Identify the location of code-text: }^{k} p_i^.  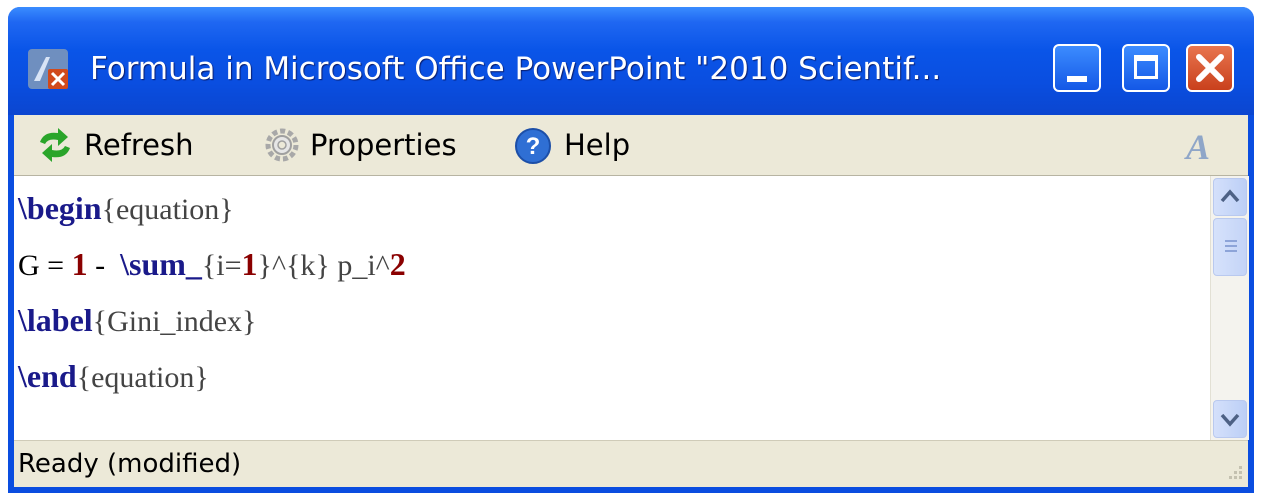
(323, 265).